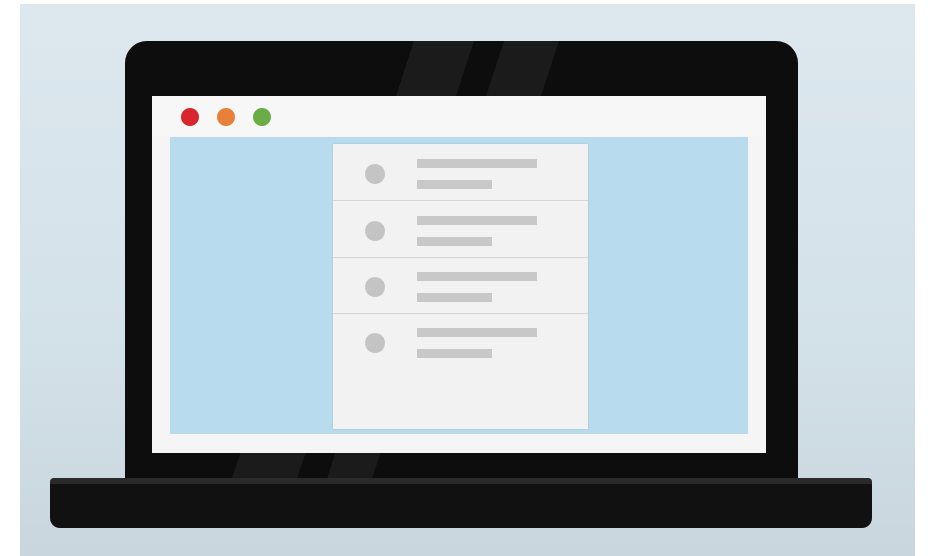  What do you see at coordinates (461, 503) in the screenshot?
I see `laptop-base` at bounding box center [461, 503].